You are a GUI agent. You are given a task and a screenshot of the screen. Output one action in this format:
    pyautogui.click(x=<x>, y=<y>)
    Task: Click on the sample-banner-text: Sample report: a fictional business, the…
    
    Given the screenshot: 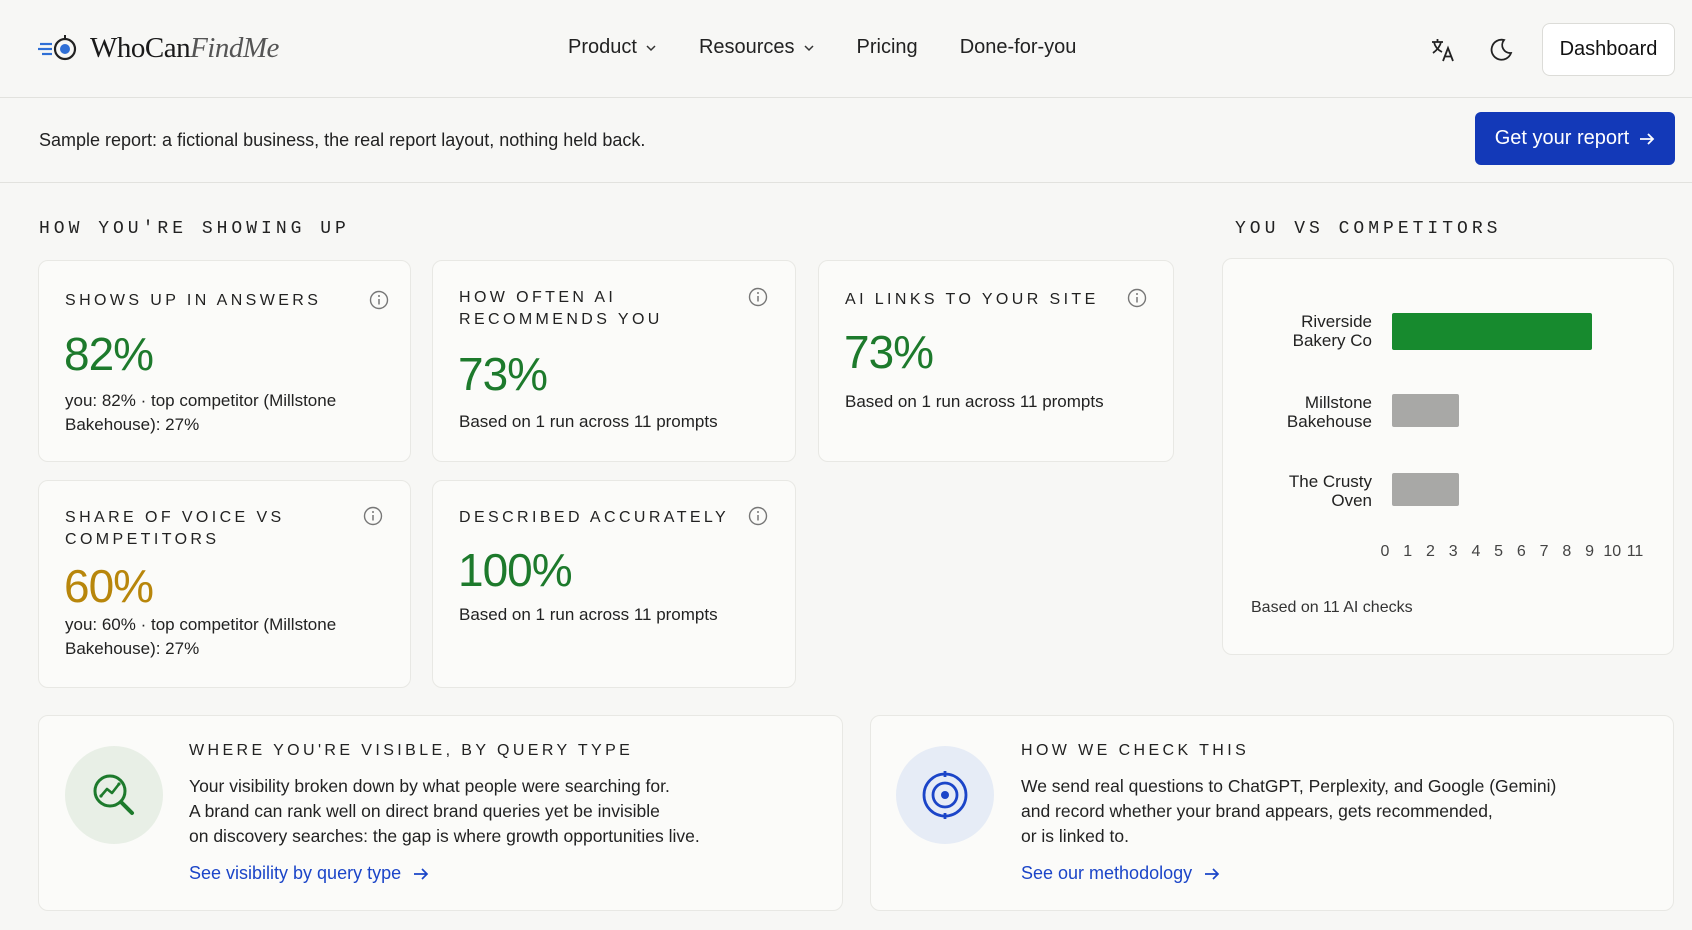 What is the action you would take?
    pyautogui.click(x=342, y=140)
    